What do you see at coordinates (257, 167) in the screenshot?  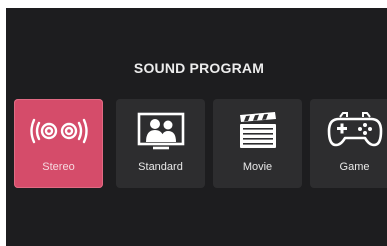 I see `option-label: Movie` at bounding box center [257, 167].